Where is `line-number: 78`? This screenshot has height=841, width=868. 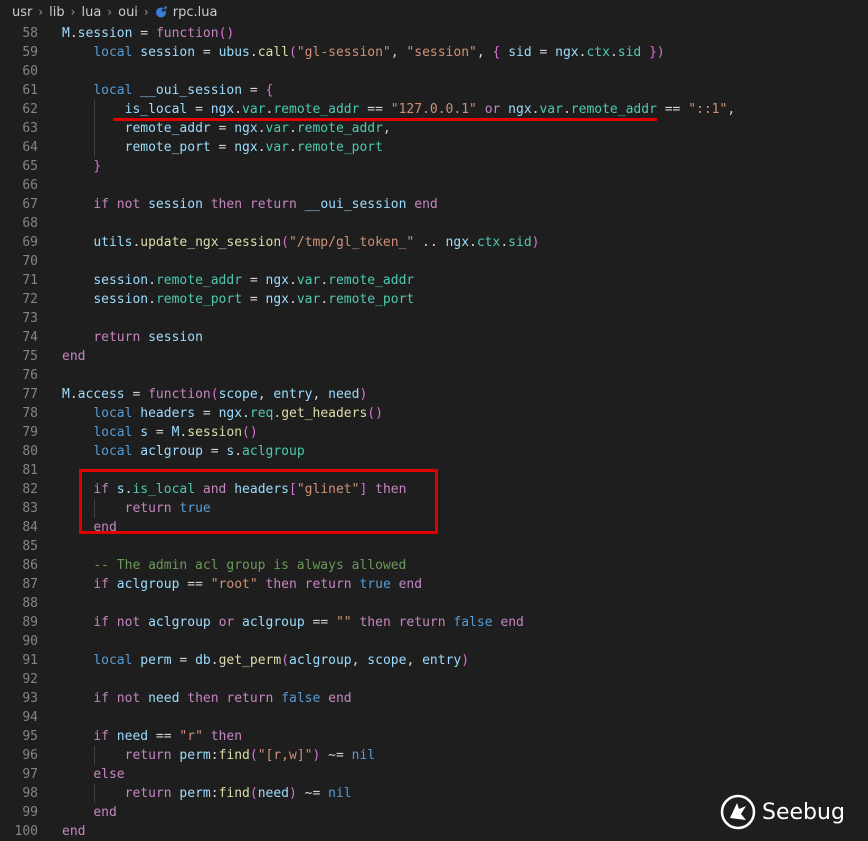
line-number: 78 is located at coordinates (30, 413).